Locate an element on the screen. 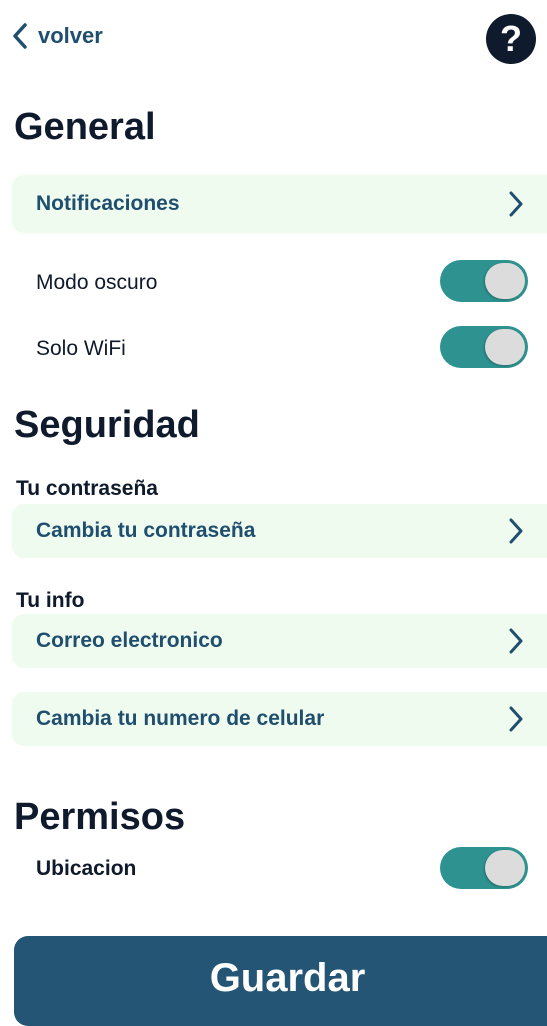 The image size is (547, 1026). save-button: Guardar is located at coordinates (280, 981).